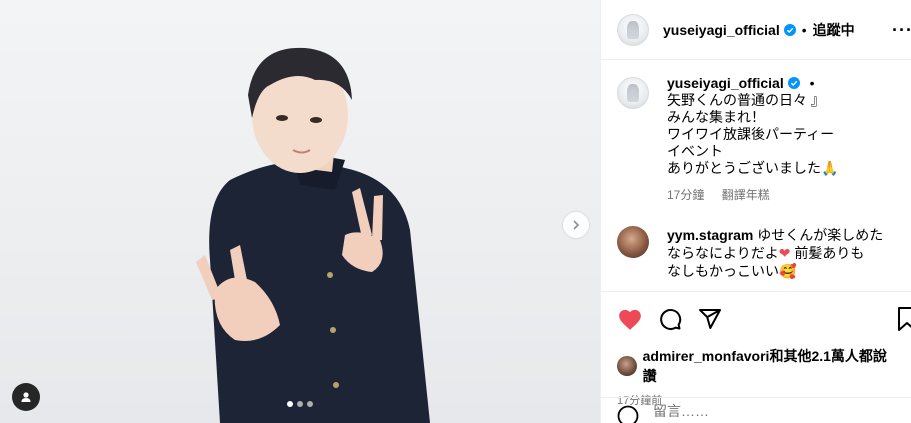  Describe the element at coordinates (834, 30) in the screenshot. I see `following-button: 追蹤中` at that location.